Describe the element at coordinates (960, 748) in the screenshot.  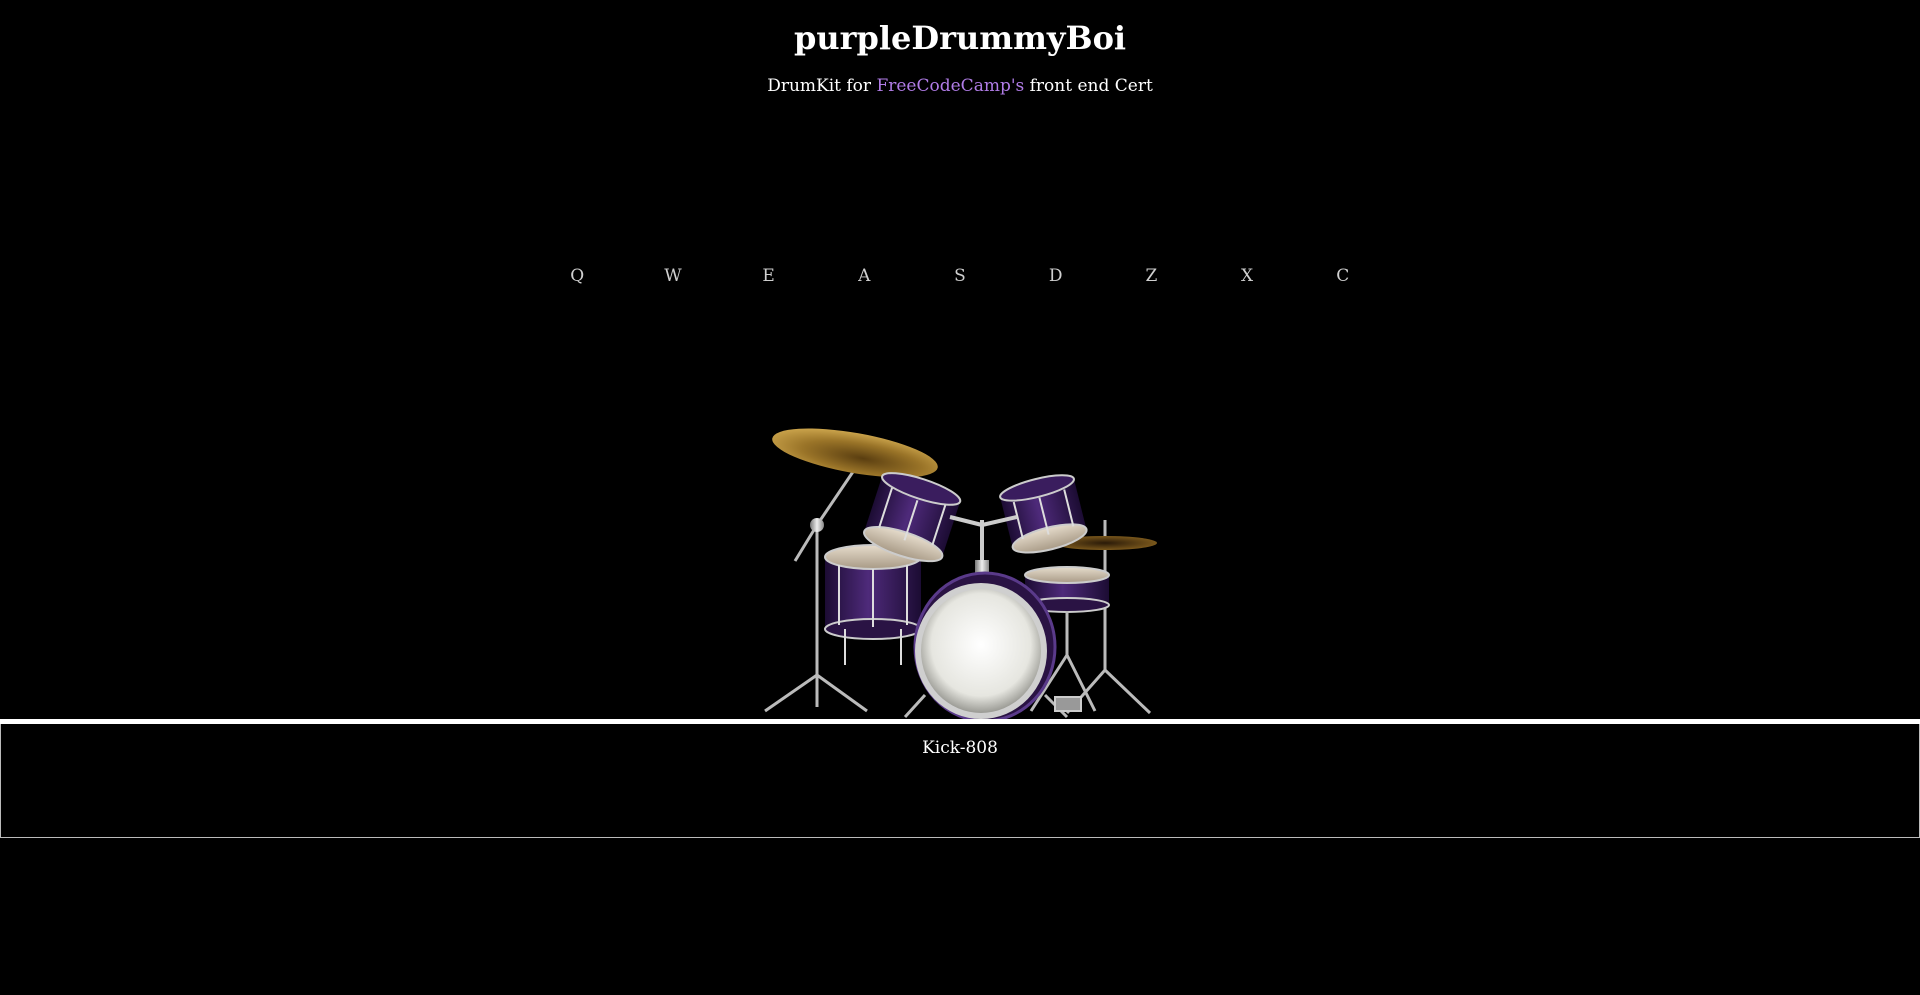
I see `sound-name: Kick-808` at that location.